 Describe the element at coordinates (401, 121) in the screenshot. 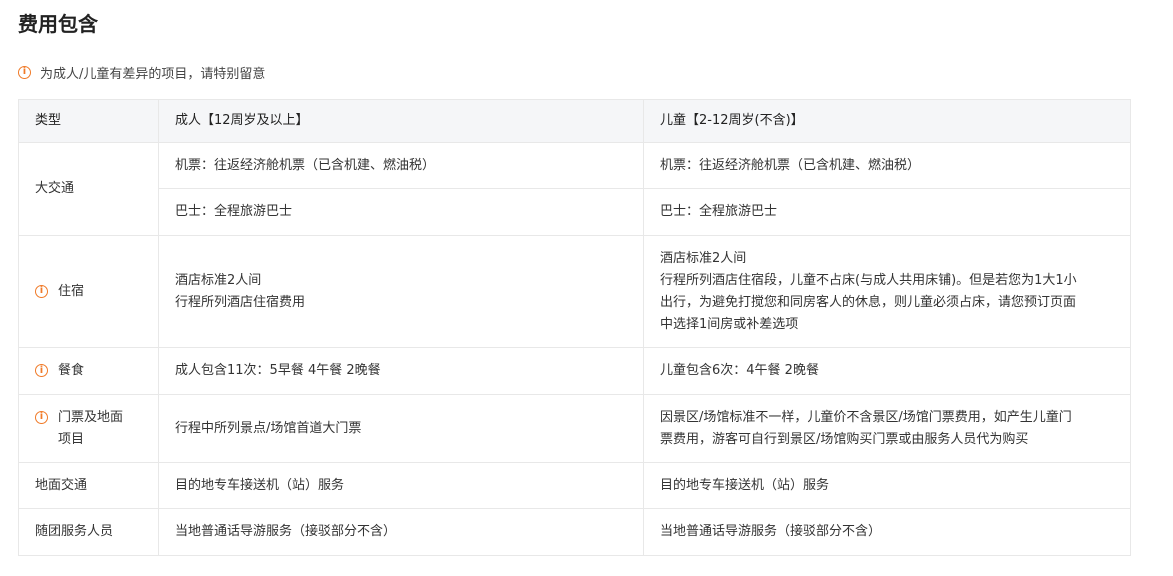

I see `header-adult: 成人【12周岁及以上】` at that location.